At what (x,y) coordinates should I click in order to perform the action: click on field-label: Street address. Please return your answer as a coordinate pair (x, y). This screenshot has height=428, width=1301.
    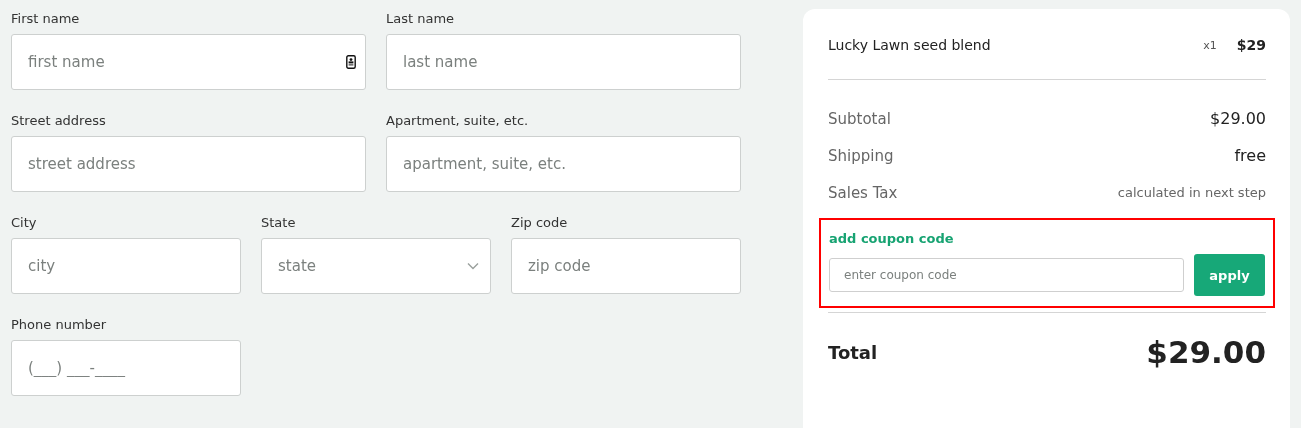
    Looking at the image, I should click on (58, 121).